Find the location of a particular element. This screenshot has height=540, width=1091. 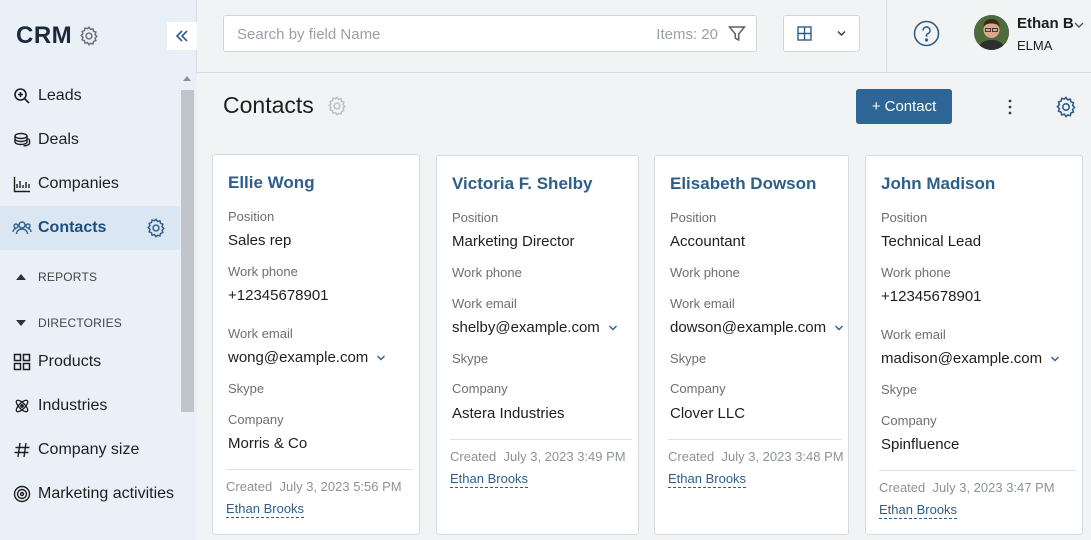

app-logo: CRM is located at coordinates (44, 36).